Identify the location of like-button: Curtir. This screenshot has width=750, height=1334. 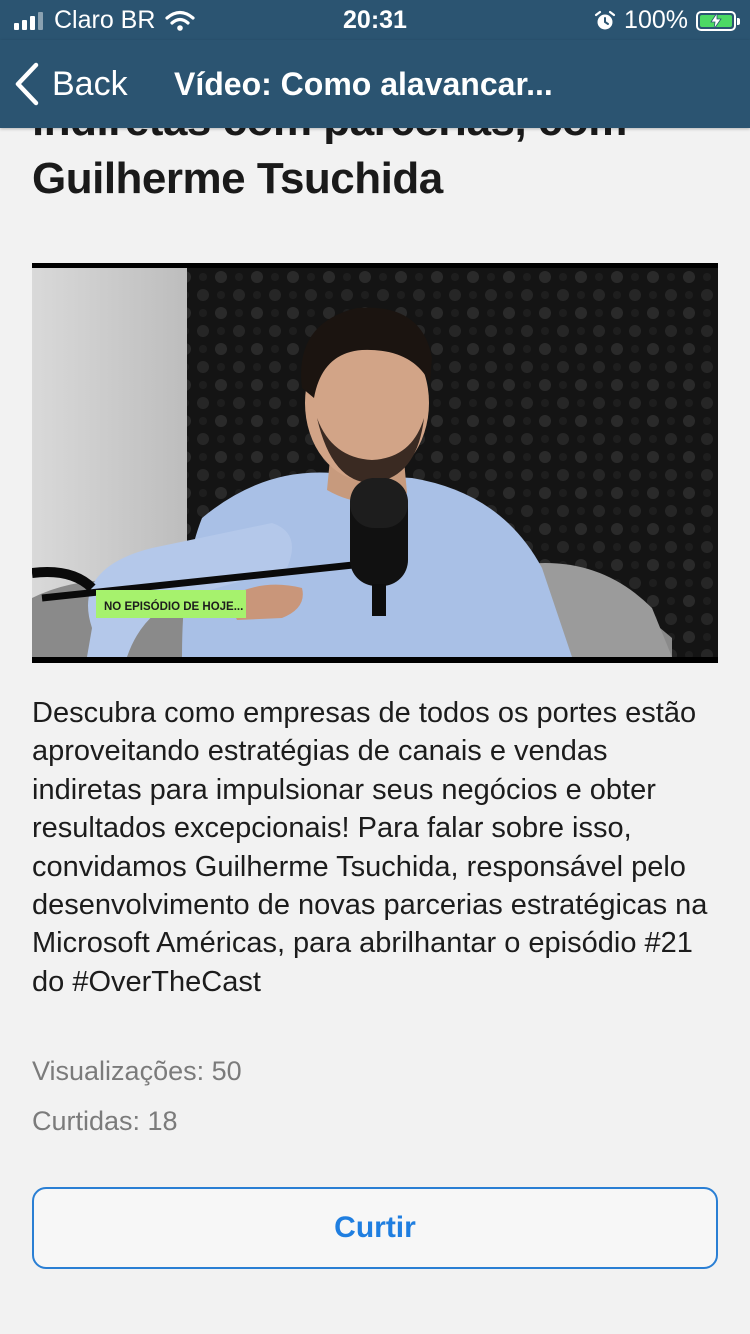
(375, 1228).